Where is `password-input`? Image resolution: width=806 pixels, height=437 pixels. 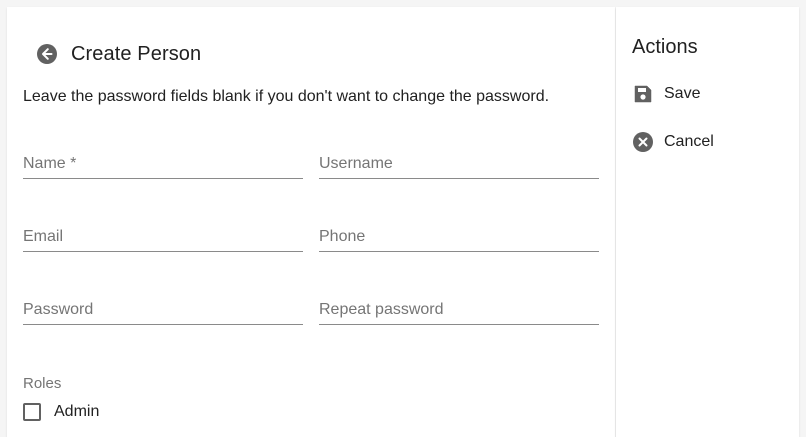 password-input is located at coordinates (163, 307).